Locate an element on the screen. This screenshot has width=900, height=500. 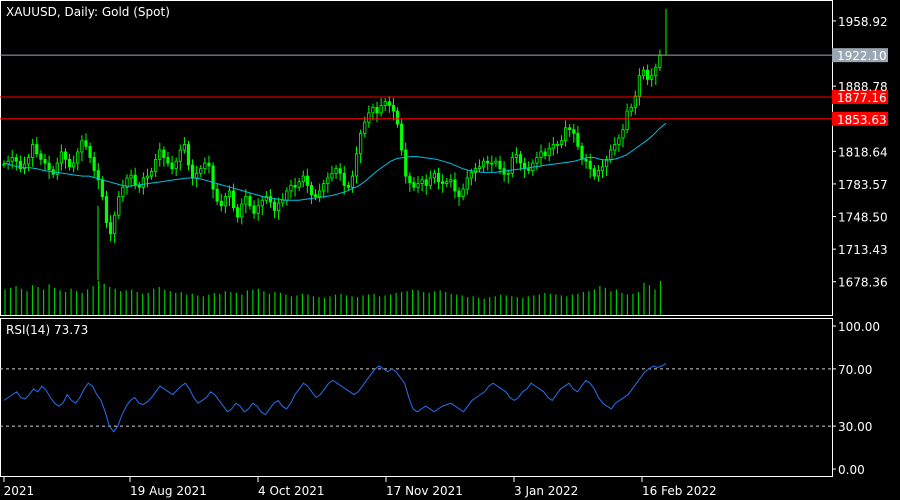
rsi-axis: 100.00 70.00 30.00 0.00 is located at coordinates (856, 398).